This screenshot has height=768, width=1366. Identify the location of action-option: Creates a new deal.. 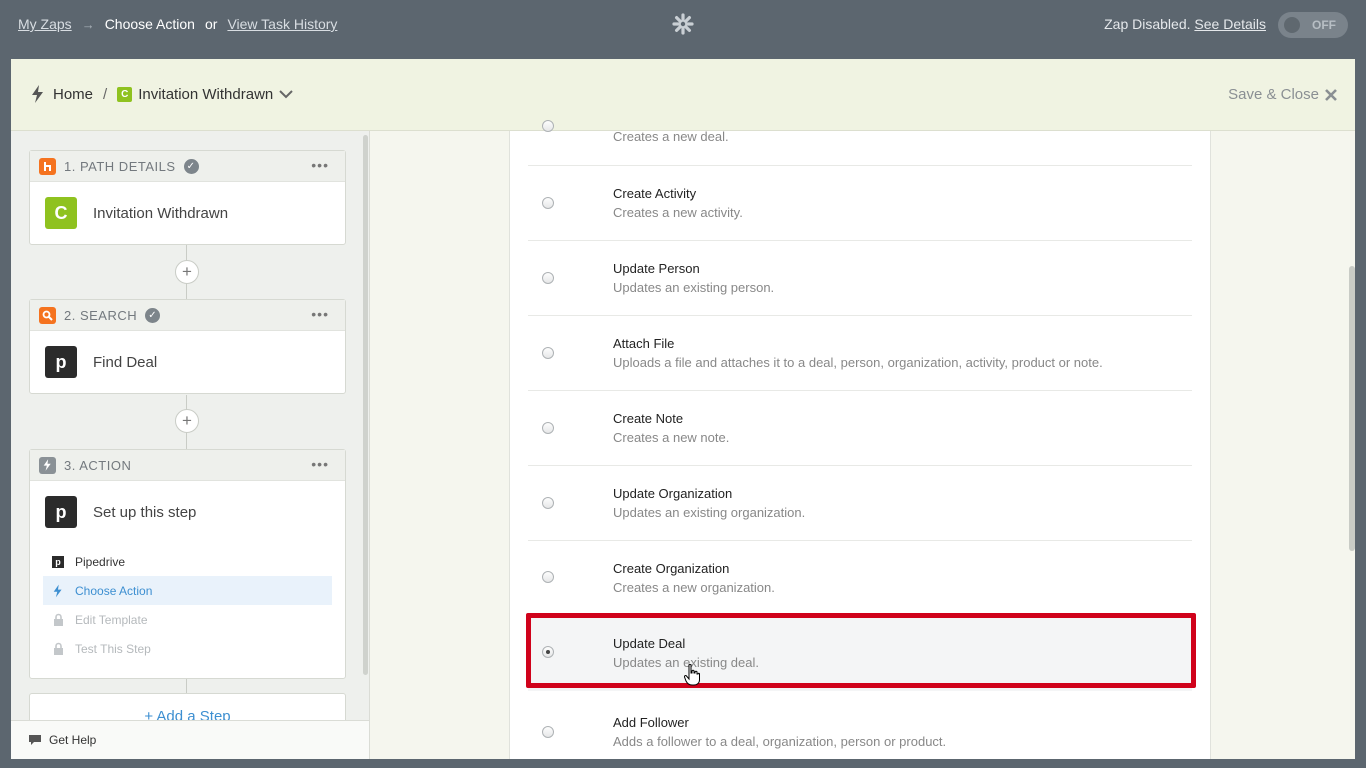
(860, 128).